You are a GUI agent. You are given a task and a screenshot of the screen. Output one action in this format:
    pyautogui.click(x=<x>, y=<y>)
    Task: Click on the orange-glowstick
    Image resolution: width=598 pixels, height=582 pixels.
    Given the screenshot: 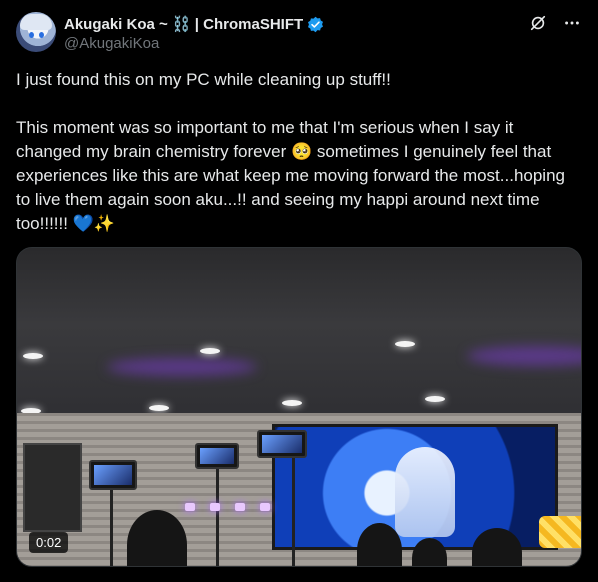 What is the action you would take?
    pyautogui.click(x=560, y=532)
    